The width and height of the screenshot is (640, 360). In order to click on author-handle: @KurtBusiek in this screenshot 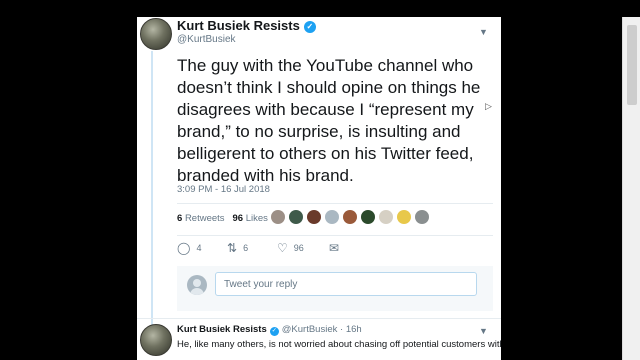, I will do `click(206, 39)`.